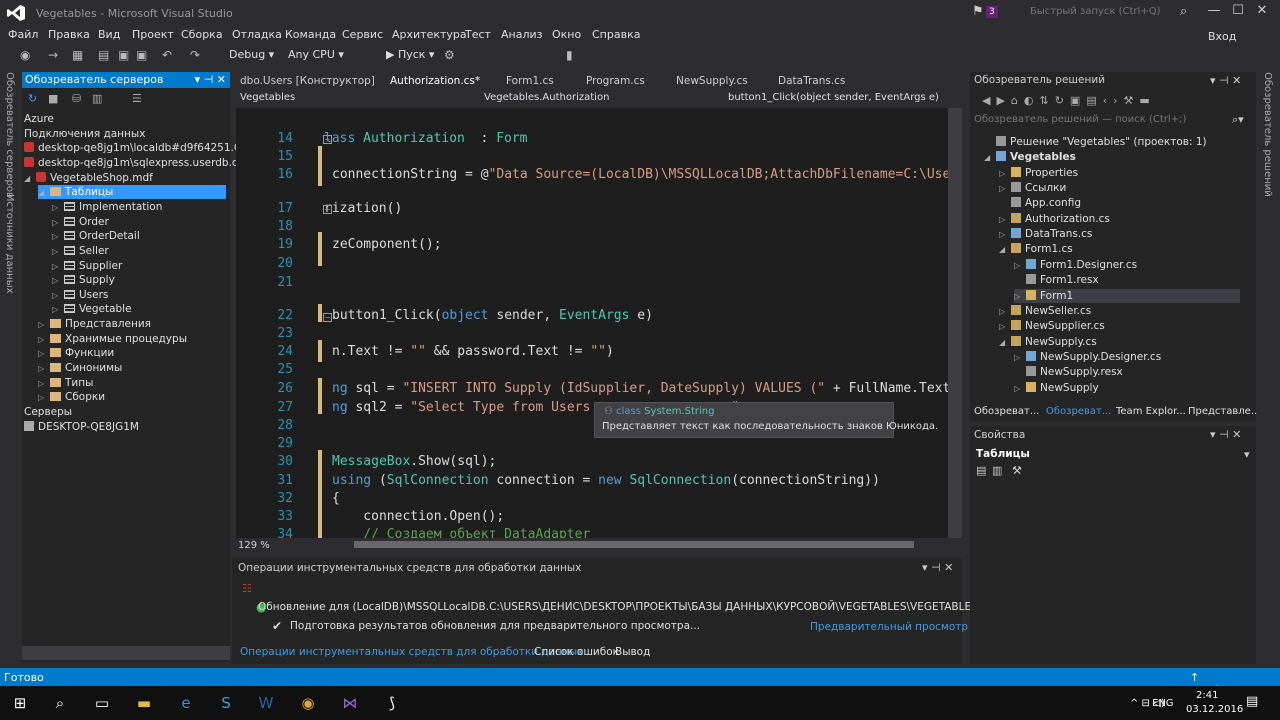  I want to click on server-tree-item: Подключения данных, so click(84, 134).